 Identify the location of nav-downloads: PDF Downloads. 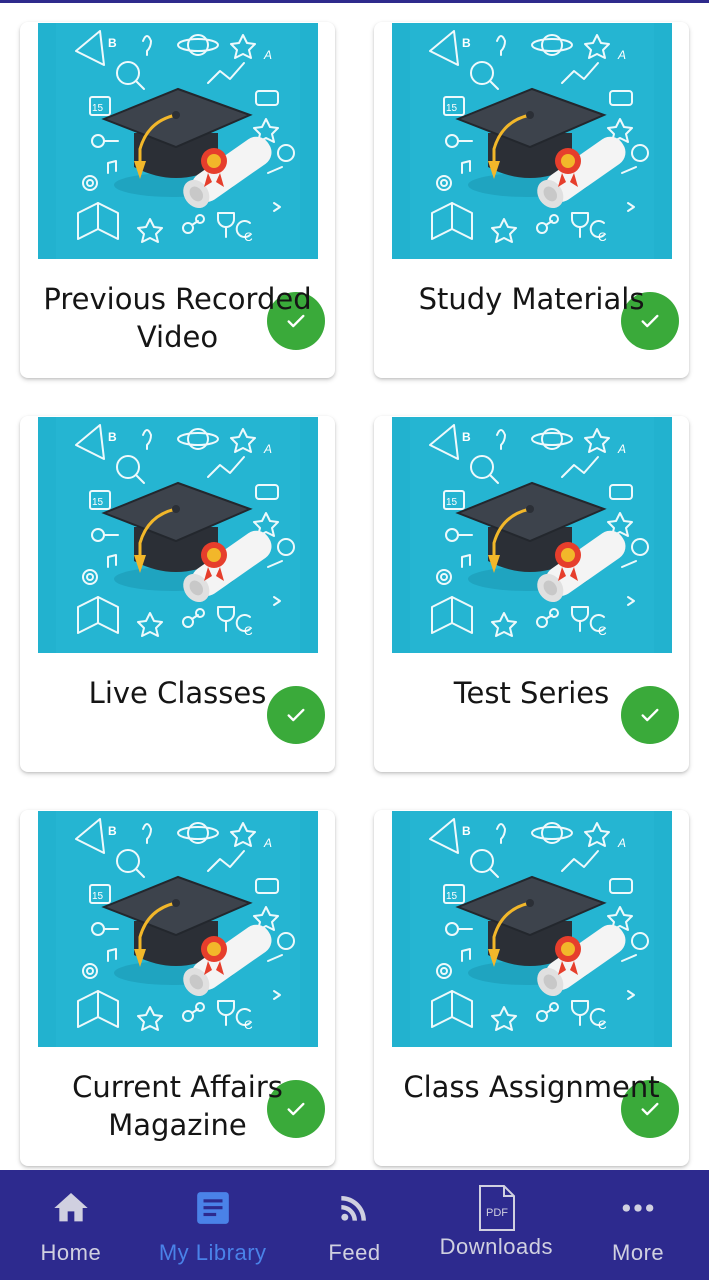
(496, 1225).